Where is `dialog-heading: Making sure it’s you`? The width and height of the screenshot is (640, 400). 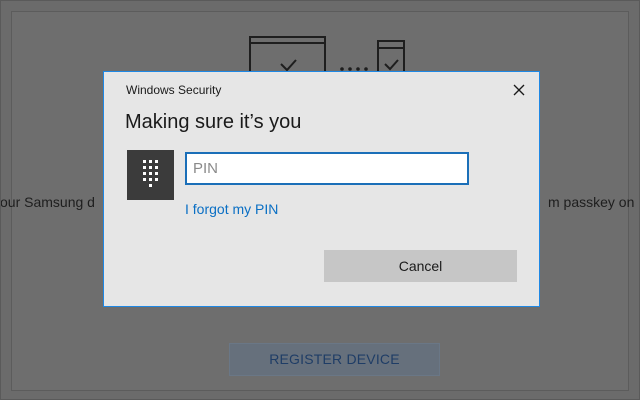
dialog-heading: Making sure it’s you is located at coordinates (213, 122).